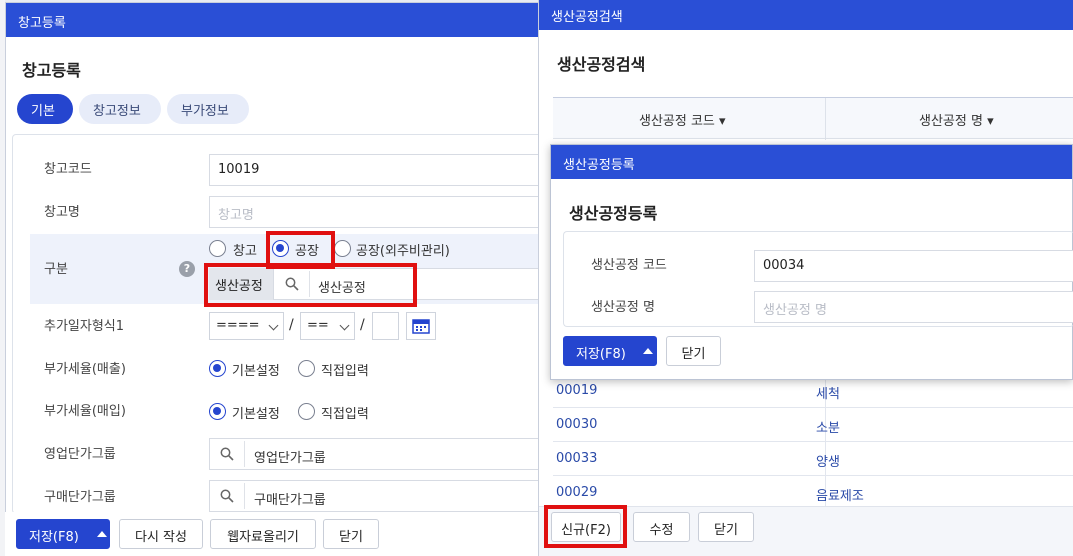 Image resolution: width=1073 pixels, height=556 pixels. What do you see at coordinates (913, 266) in the screenshot?
I see `process-code-input: 00034` at bounding box center [913, 266].